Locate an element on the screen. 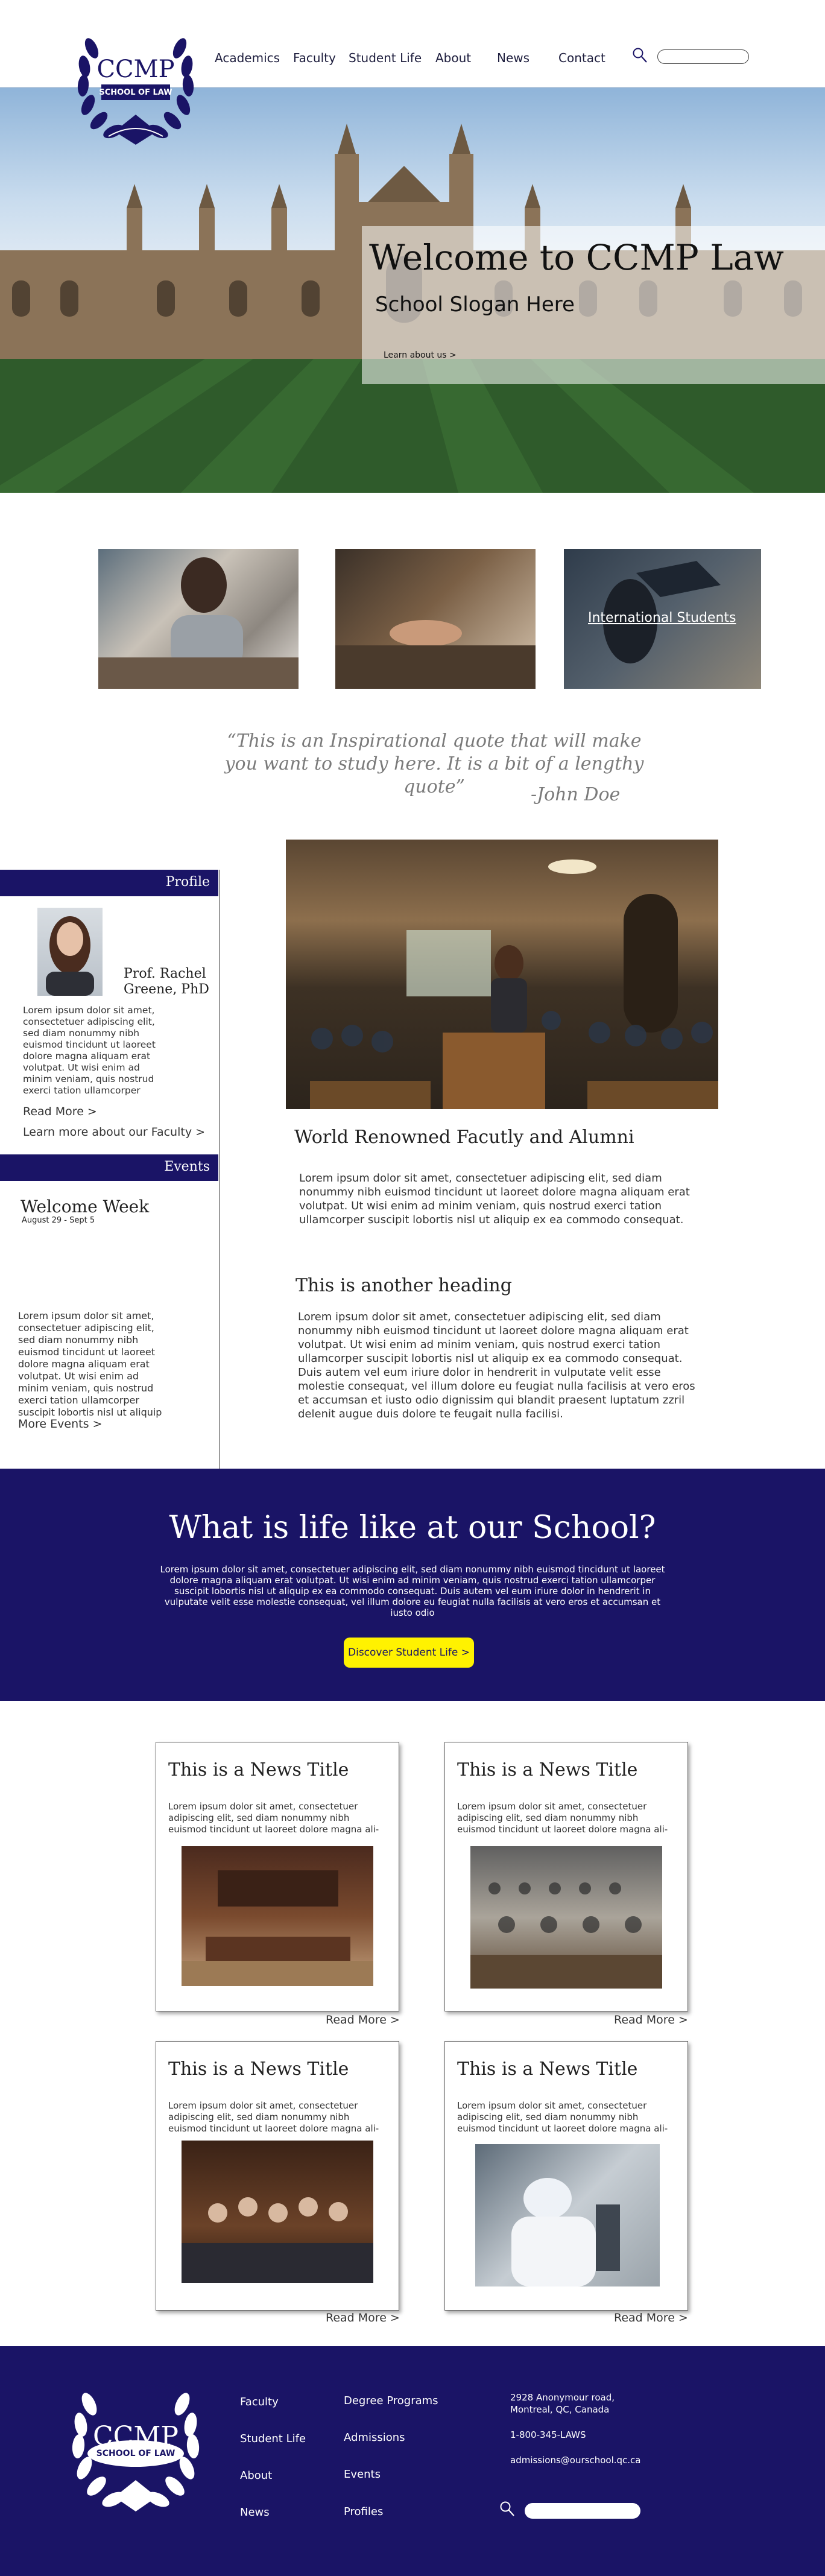  school-logo: CCMP SCHOOL OF LAW is located at coordinates (135, 89).